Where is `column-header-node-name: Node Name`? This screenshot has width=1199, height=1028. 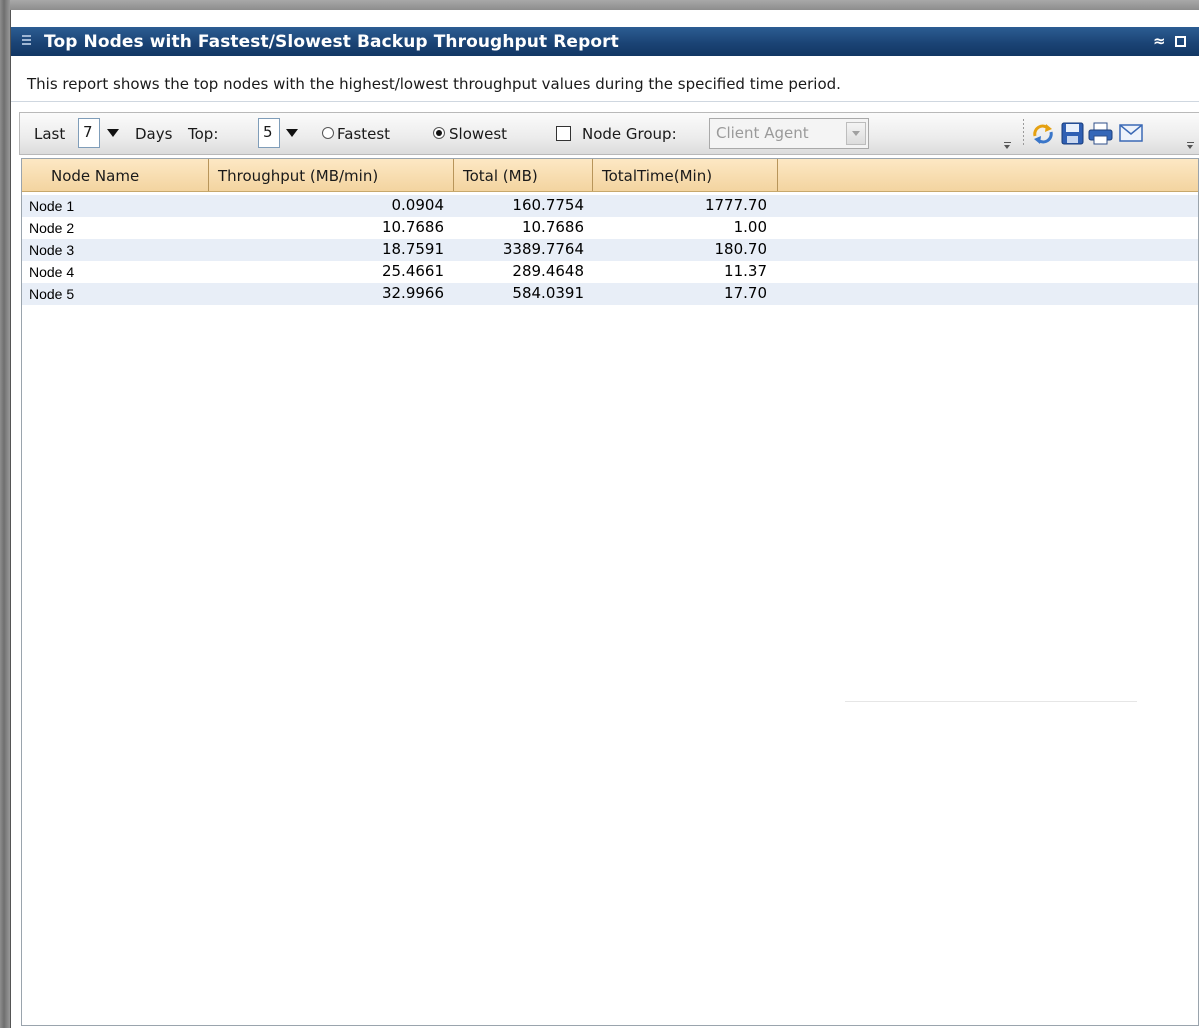
column-header-node-name: Node Name is located at coordinates (115, 175).